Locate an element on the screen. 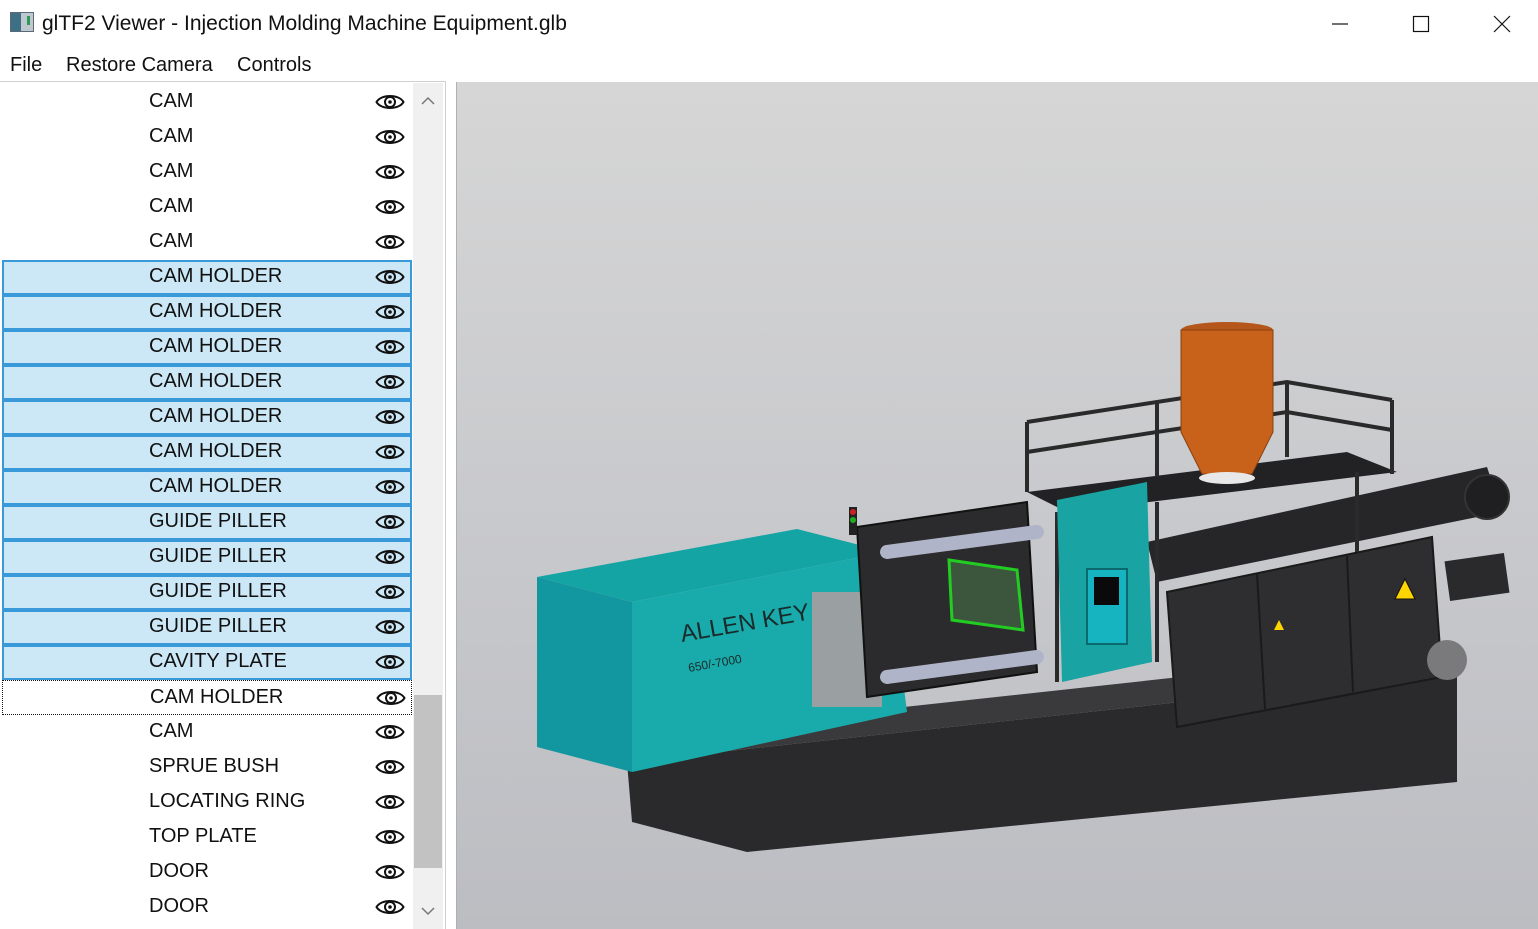 The image size is (1538, 929). tree-item: TOP PLATE is located at coordinates (207, 837).